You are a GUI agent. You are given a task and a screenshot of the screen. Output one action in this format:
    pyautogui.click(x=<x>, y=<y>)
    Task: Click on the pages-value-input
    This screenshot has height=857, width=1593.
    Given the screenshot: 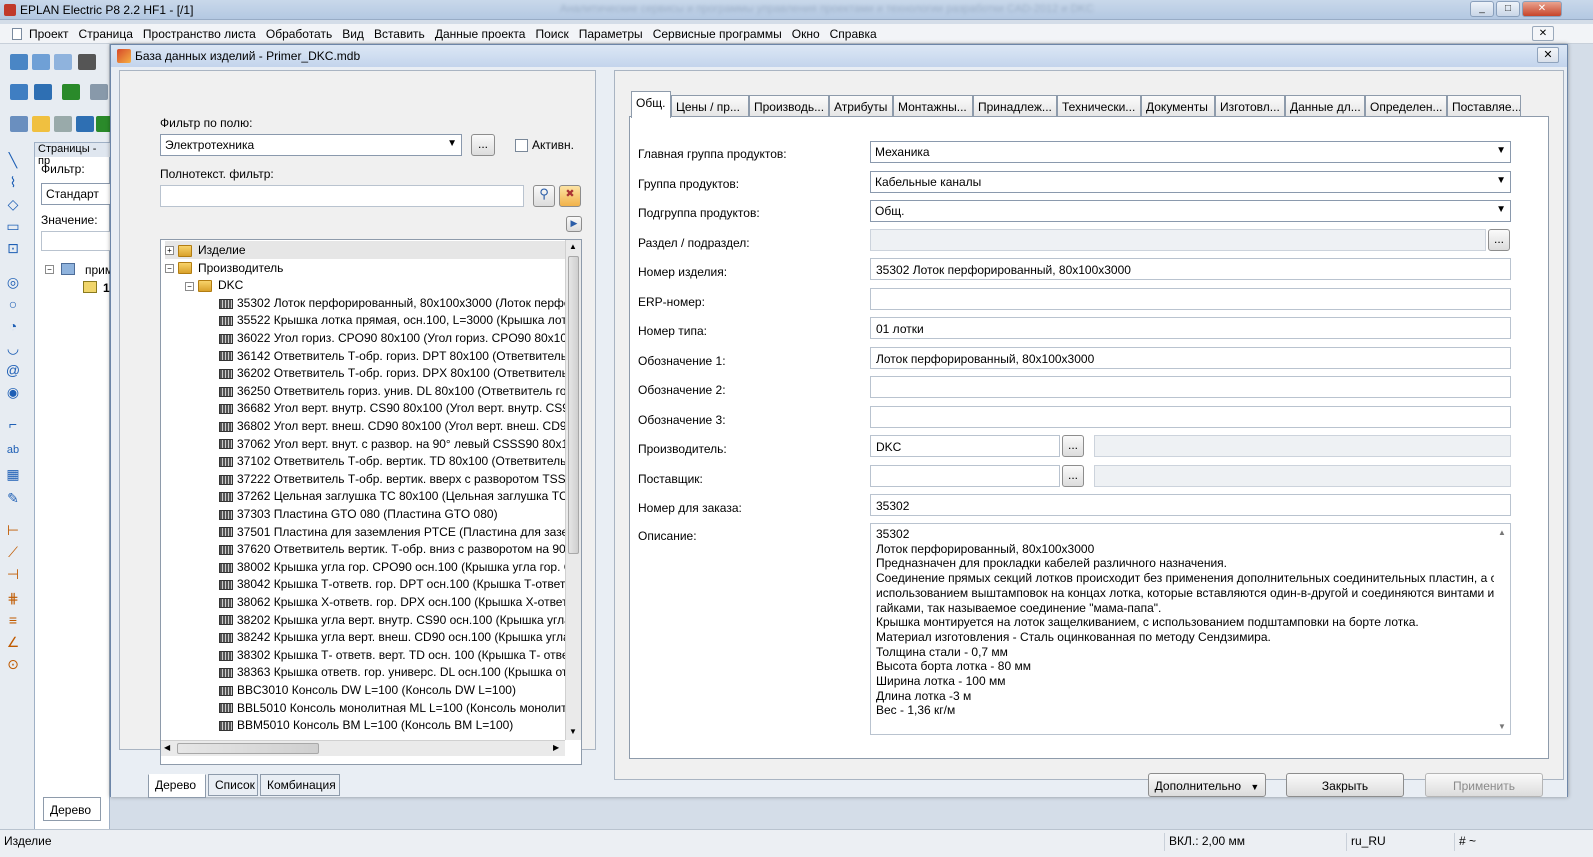 What is the action you would take?
    pyautogui.click(x=76, y=241)
    